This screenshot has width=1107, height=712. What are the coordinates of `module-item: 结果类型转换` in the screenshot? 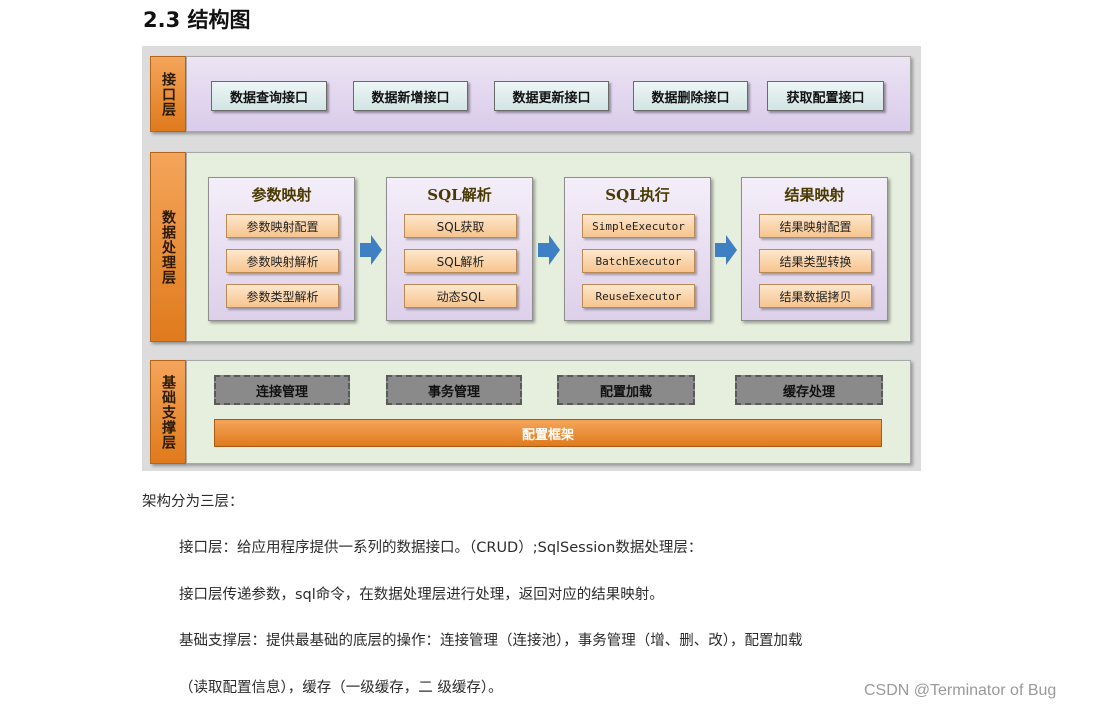 It's located at (815, 261).